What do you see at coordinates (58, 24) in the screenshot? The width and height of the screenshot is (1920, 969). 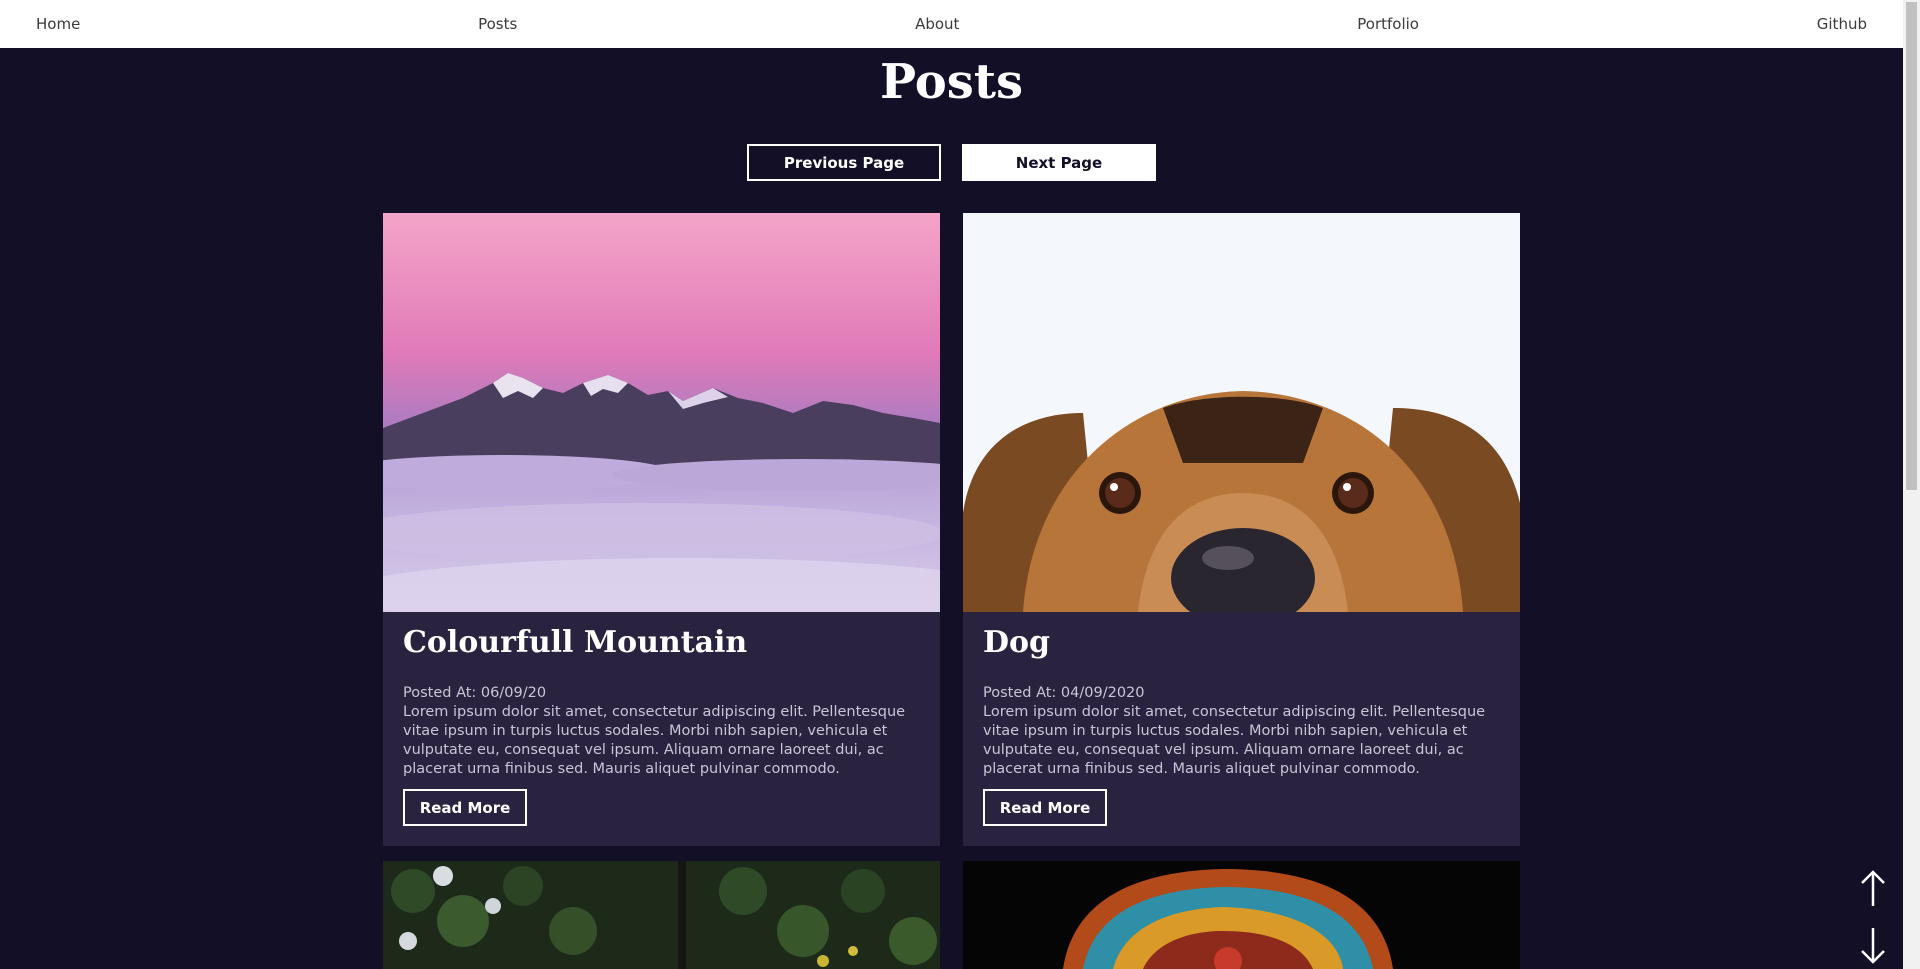 I see `nav-home: Home` at bounding box center [58, 24].